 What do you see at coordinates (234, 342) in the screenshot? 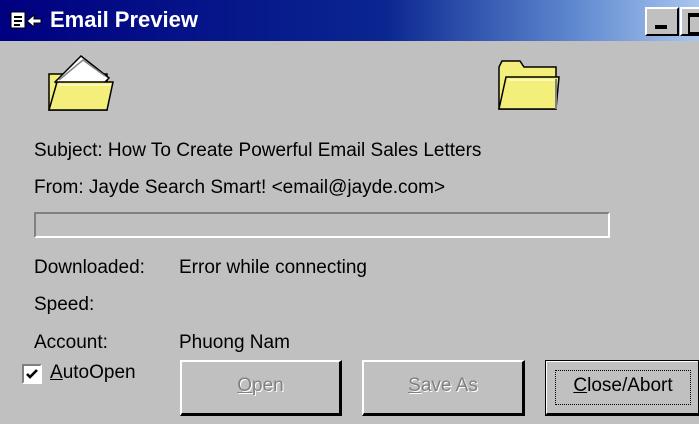
I see `account-value: Phuong Nam` at bounding box center [234, 342].